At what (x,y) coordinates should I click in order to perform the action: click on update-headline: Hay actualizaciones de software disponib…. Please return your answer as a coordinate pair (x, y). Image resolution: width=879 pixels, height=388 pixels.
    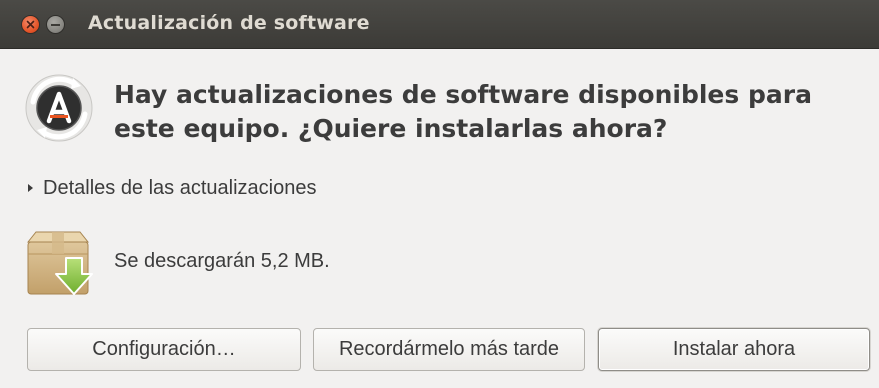
    Looking at the image, I should click on (463, 111).